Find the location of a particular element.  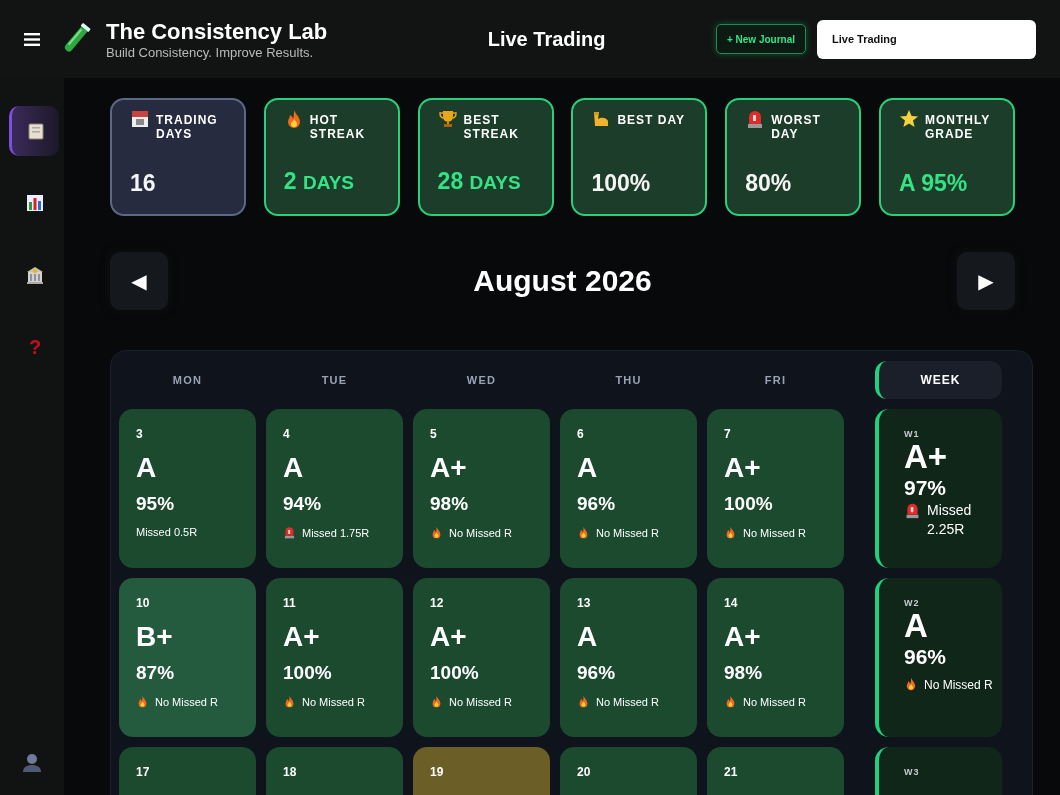

day-note: Missed 0.5R is located at coordinates (167, 532).